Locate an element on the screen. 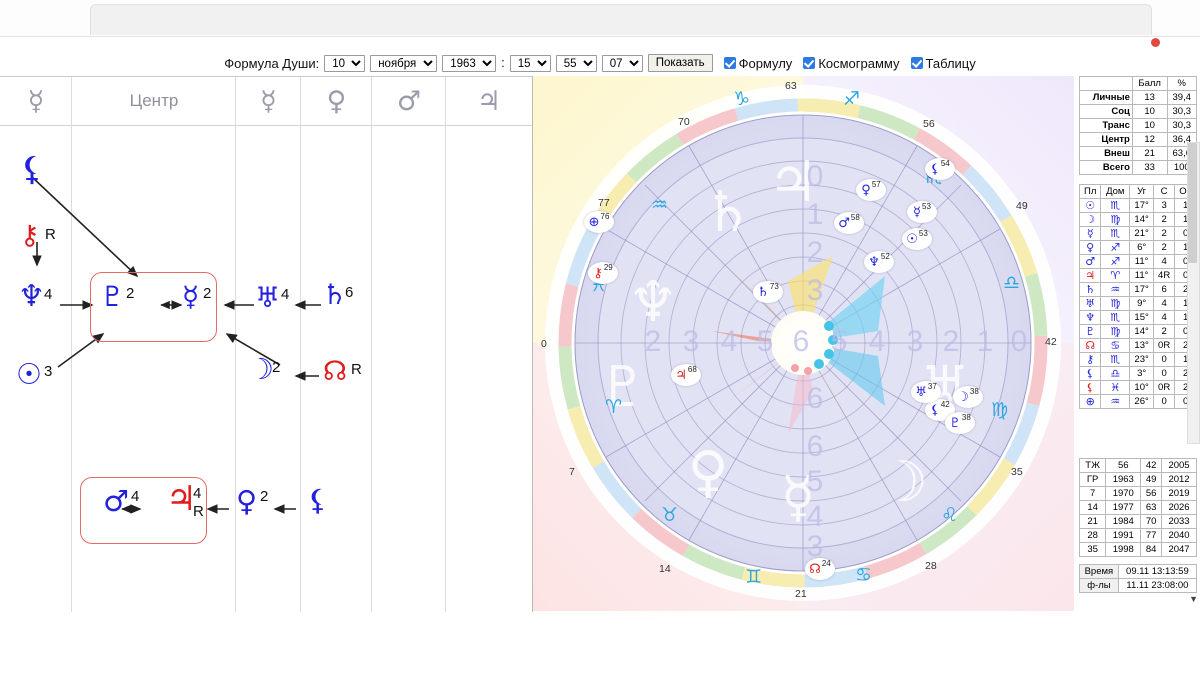 The height and width of the screenshot is (675, 1200). wheel-label: 63 is located at coordinates (791, 86).